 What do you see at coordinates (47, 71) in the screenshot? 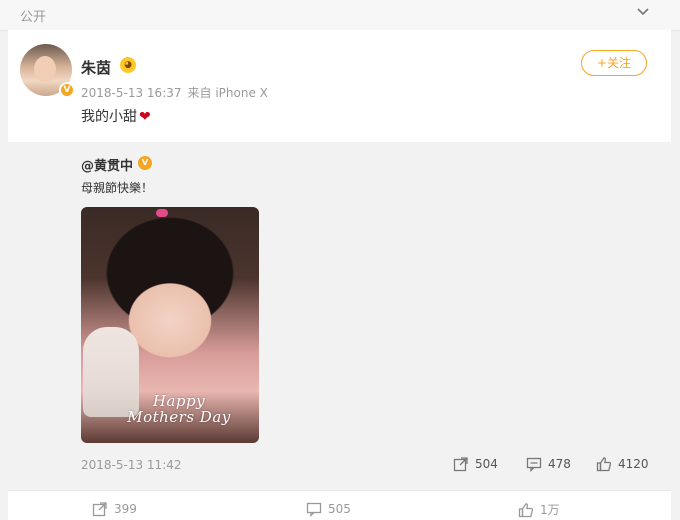
I see `avatar: V` at bounding box center [47, 71].